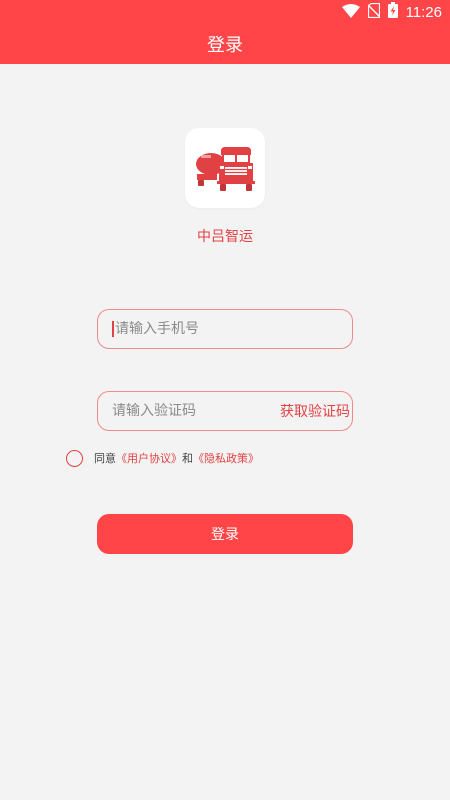  I want to click on privacy-policy-link: 《隐私政策》, so click(226, 458).